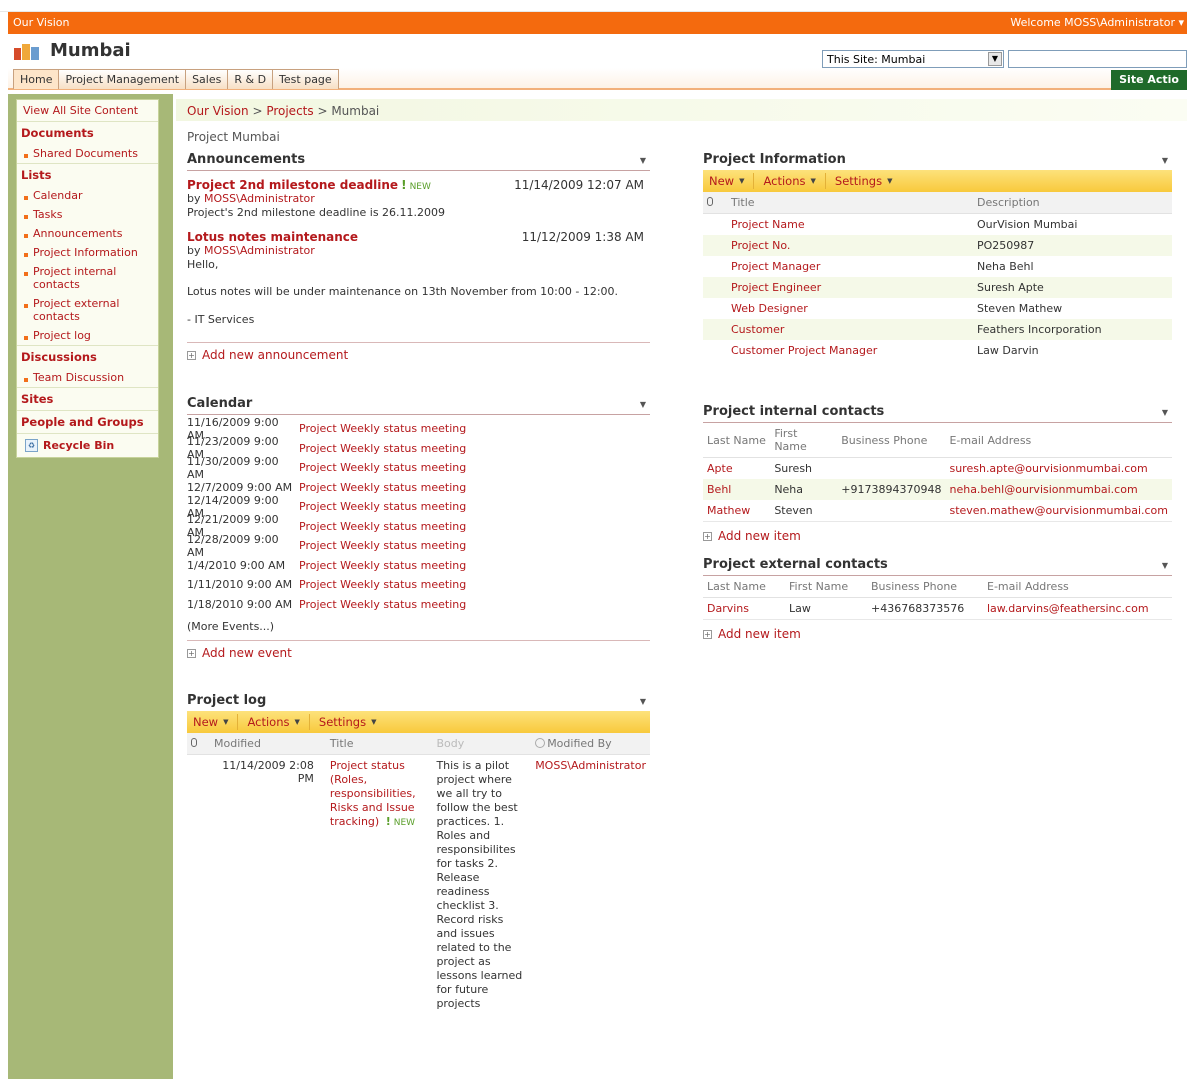  What do you see at coordinates (736, 511) in the screenshot?
I see `contact-last-name-link: Mathew` at bounding box center [736, 511].